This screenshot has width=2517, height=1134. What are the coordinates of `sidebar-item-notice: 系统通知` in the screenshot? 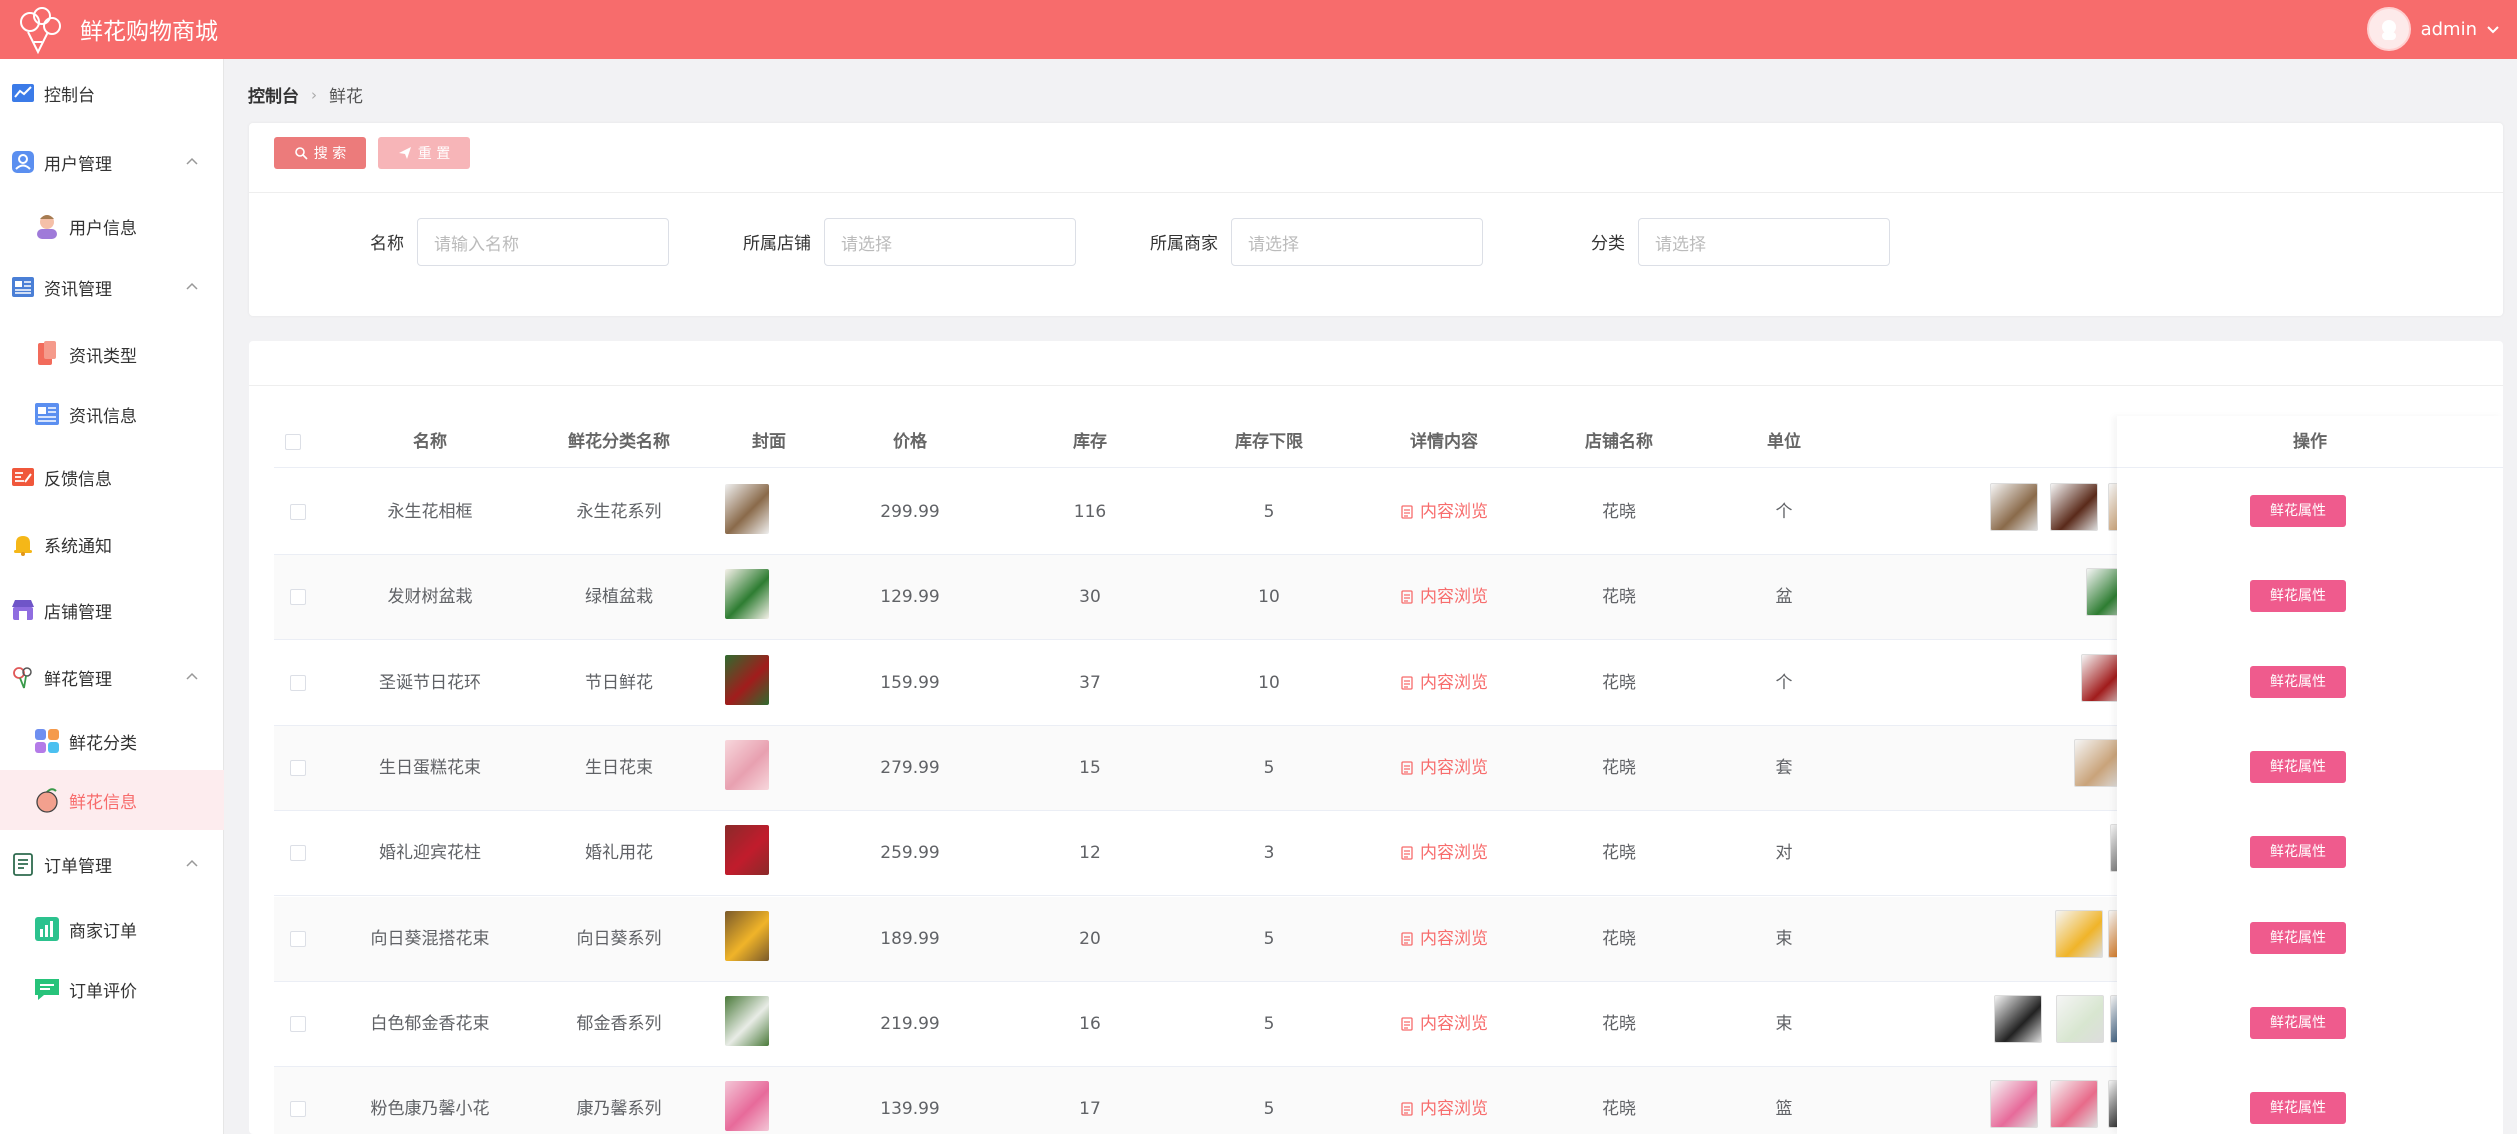 It's located at (112, 544).